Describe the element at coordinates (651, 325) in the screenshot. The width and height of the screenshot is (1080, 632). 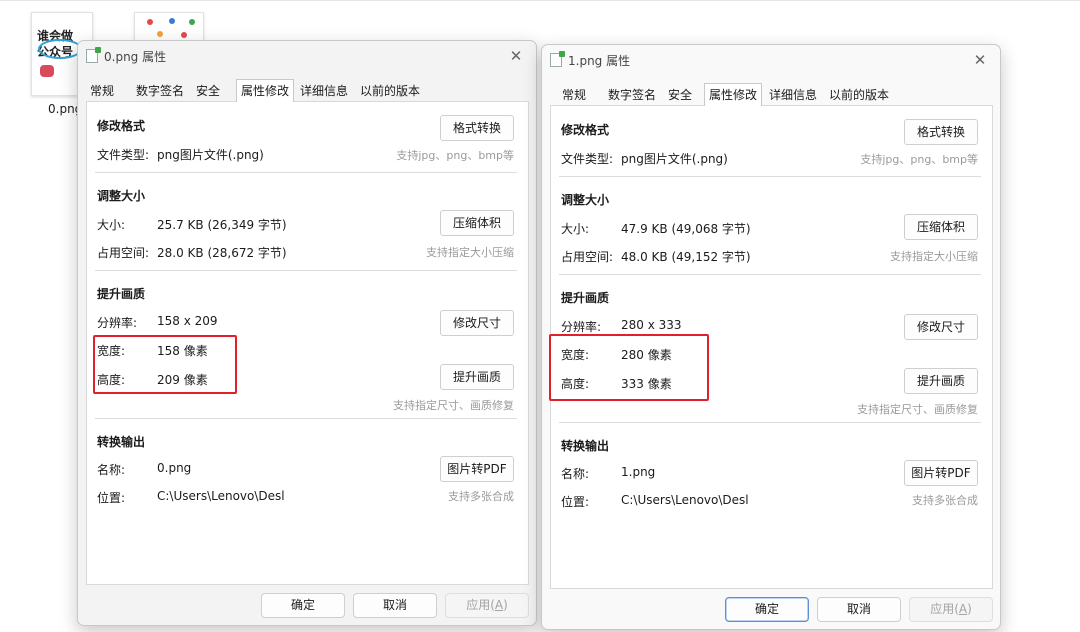
I see `resolution-value: 280 x 333` at that location.